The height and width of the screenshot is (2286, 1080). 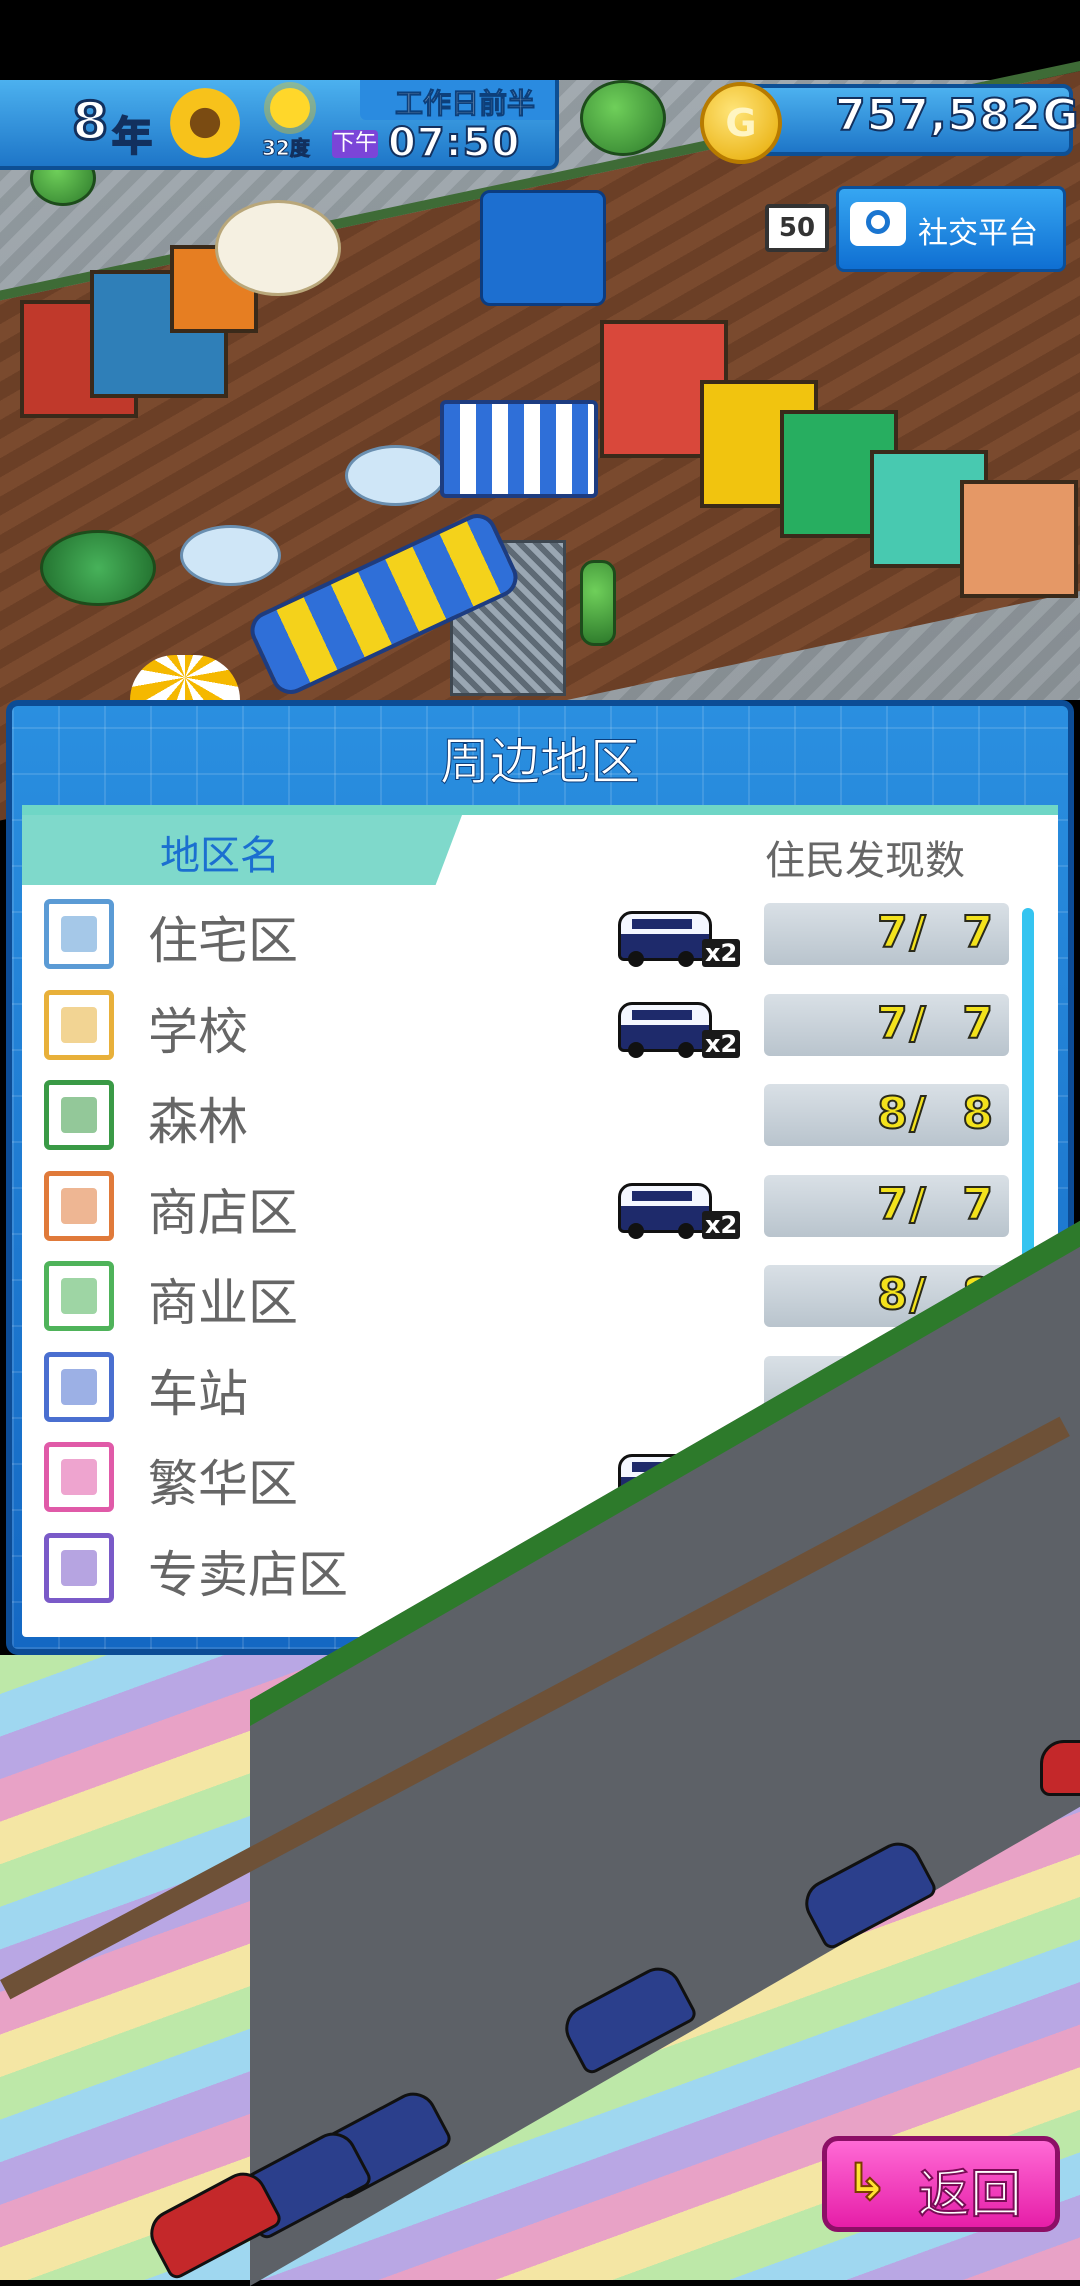 What do you see at coordinates (132, 137) in the screenshot?
I see `year-unit: 年` at bounding box center [132, 137].